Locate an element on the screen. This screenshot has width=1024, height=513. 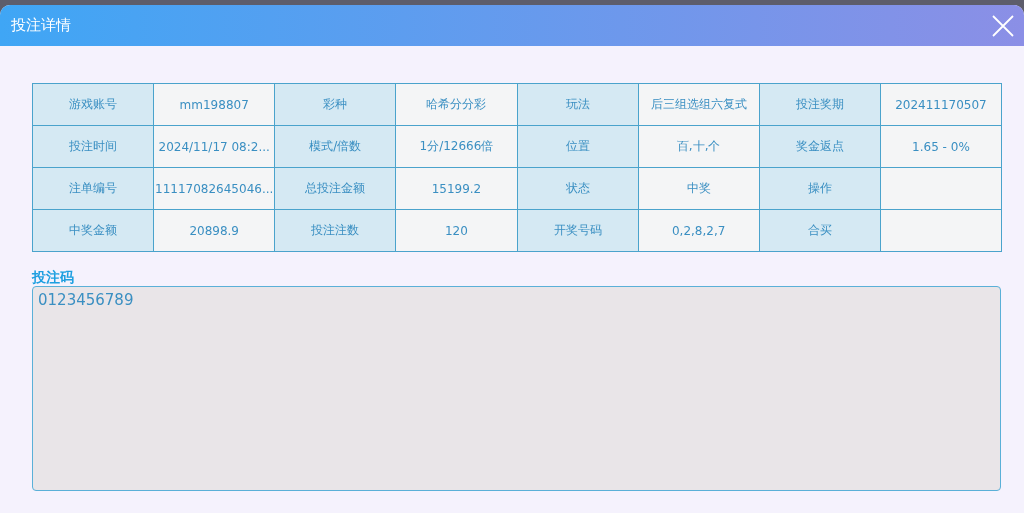
value-cell: 202411170507 is located at coordinates (941, 105).